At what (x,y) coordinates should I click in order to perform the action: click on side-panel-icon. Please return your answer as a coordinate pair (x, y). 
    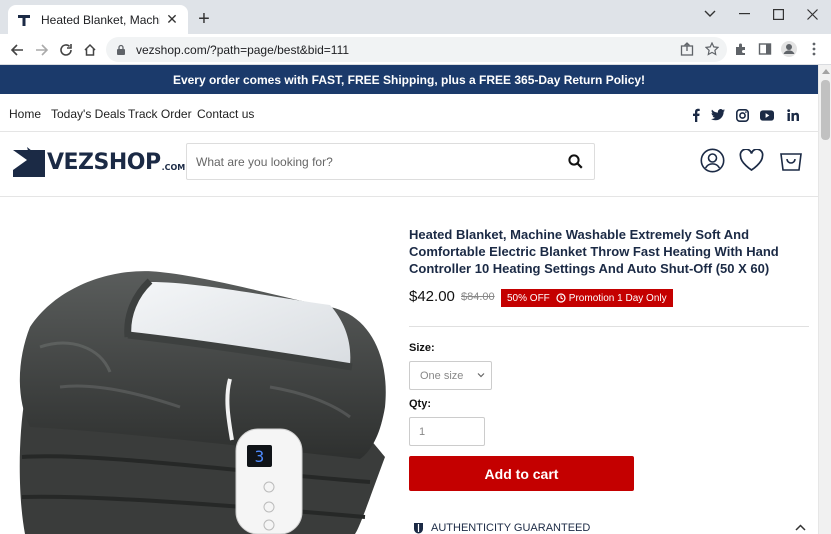
    Looking at the image, I should click on (765, 49).